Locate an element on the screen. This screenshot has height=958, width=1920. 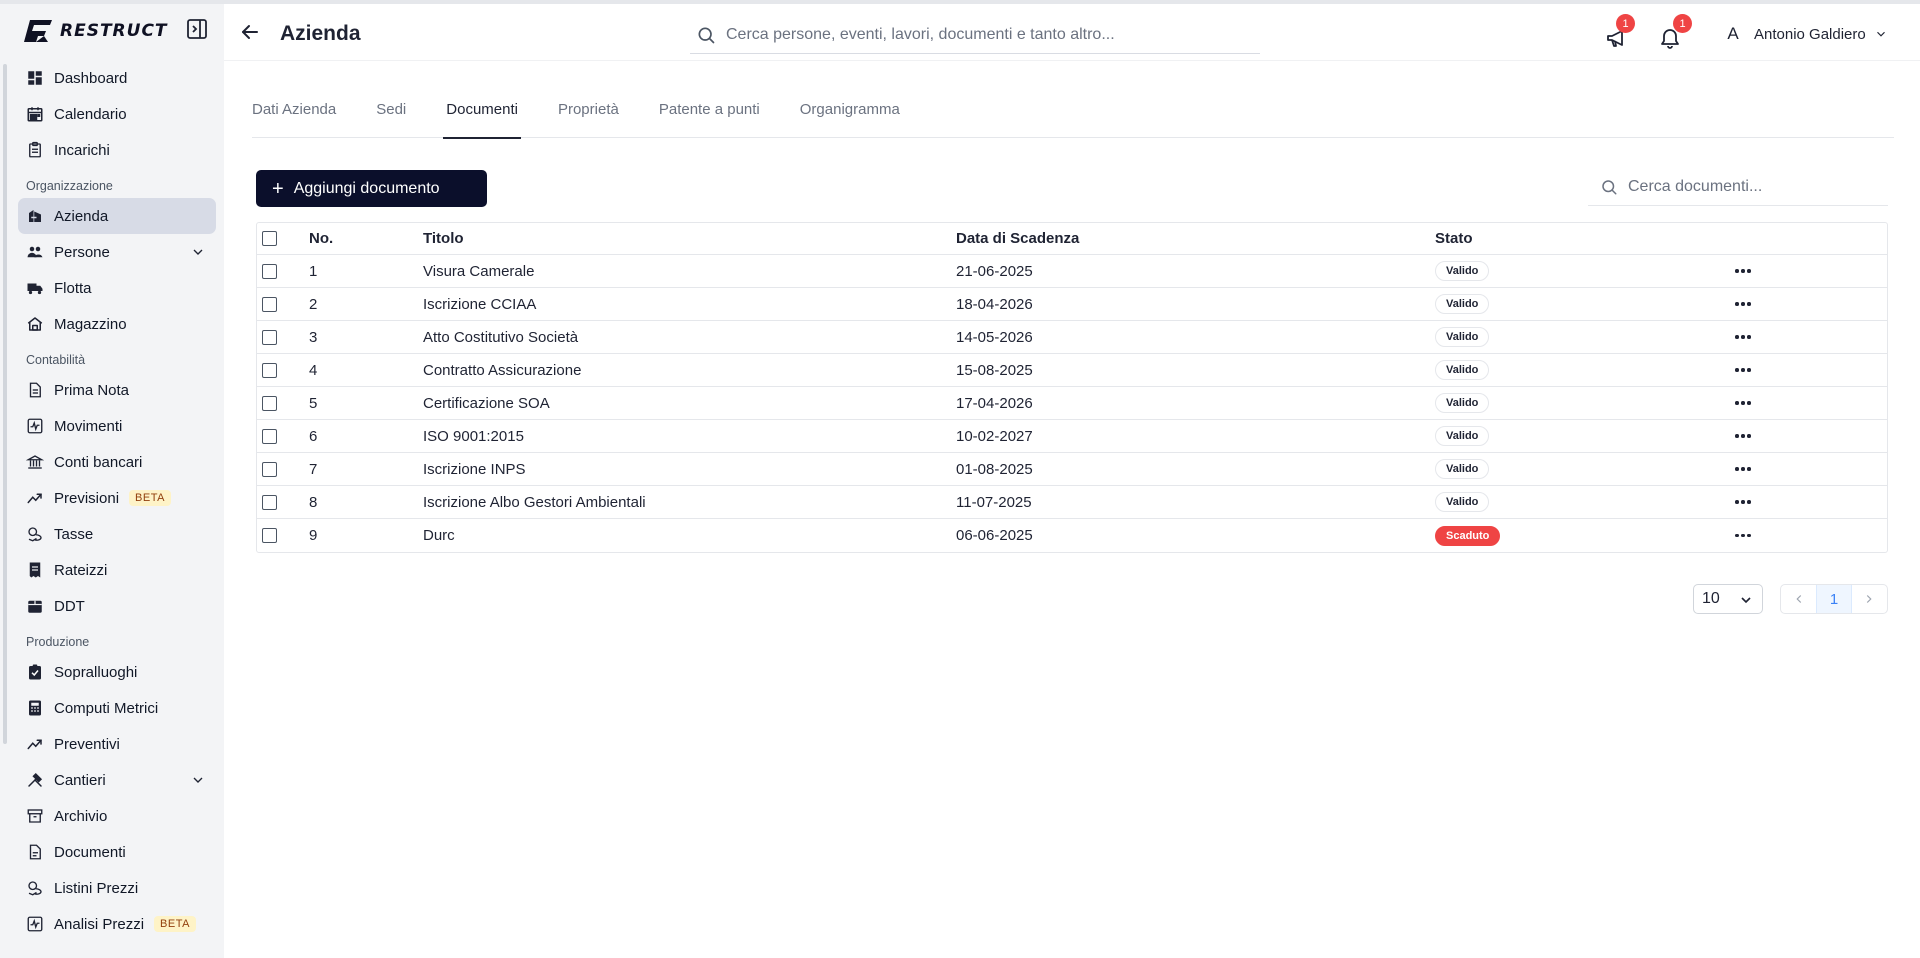
sidebar-item-computi-metrici: Computi Metrici is located at coordinates (117, 708).